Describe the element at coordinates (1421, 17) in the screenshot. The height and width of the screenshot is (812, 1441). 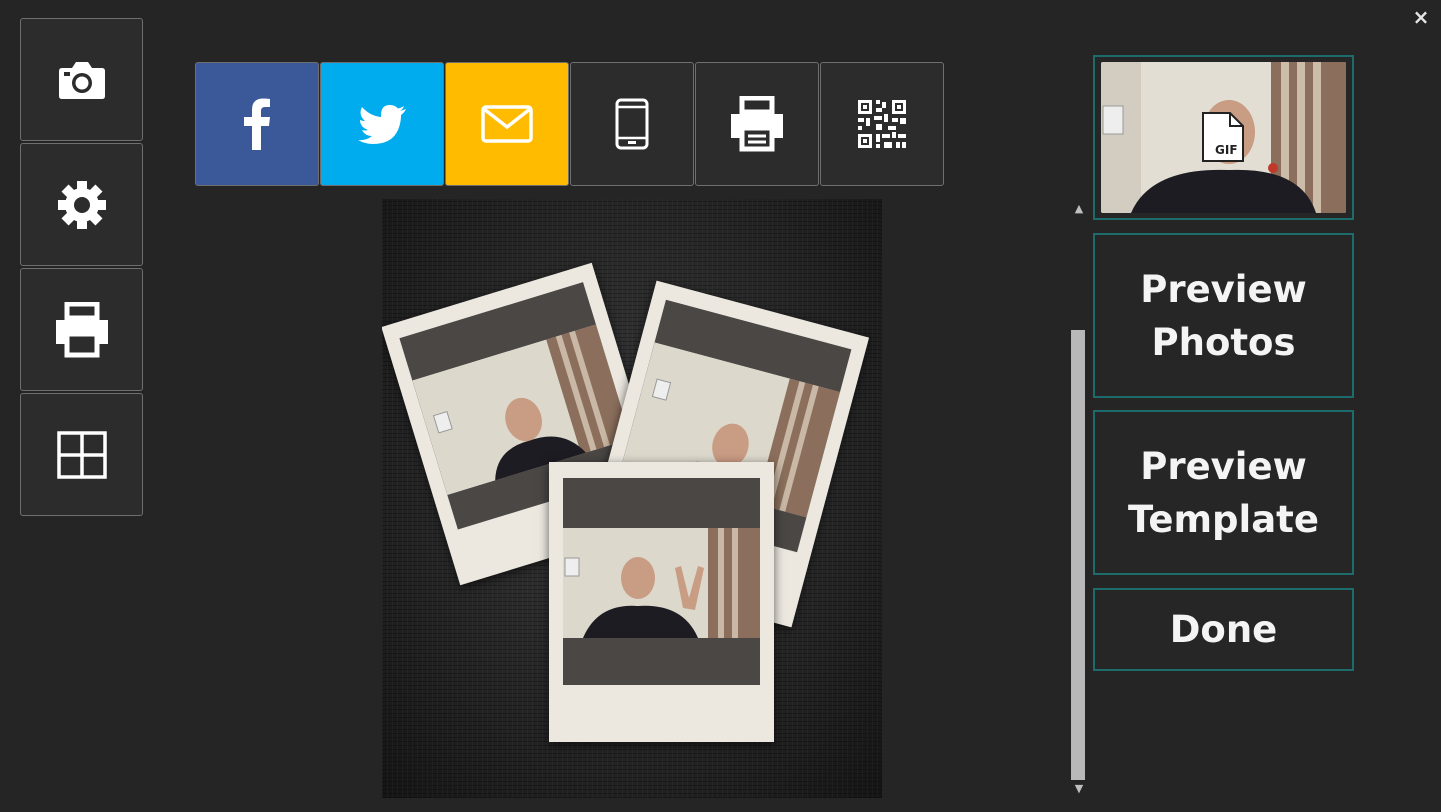
I see `close-button: ×` at that location.